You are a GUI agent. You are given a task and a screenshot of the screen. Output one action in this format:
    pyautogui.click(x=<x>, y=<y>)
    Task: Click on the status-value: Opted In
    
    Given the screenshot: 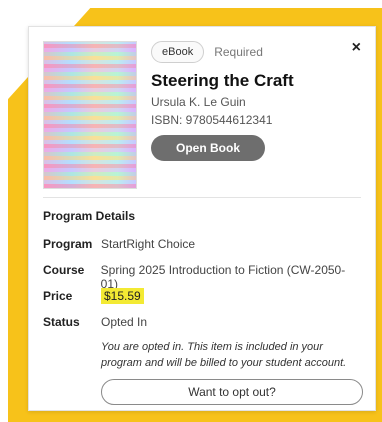 What is the action you would take?
    pyautogui.click(x=124, y=322)
    